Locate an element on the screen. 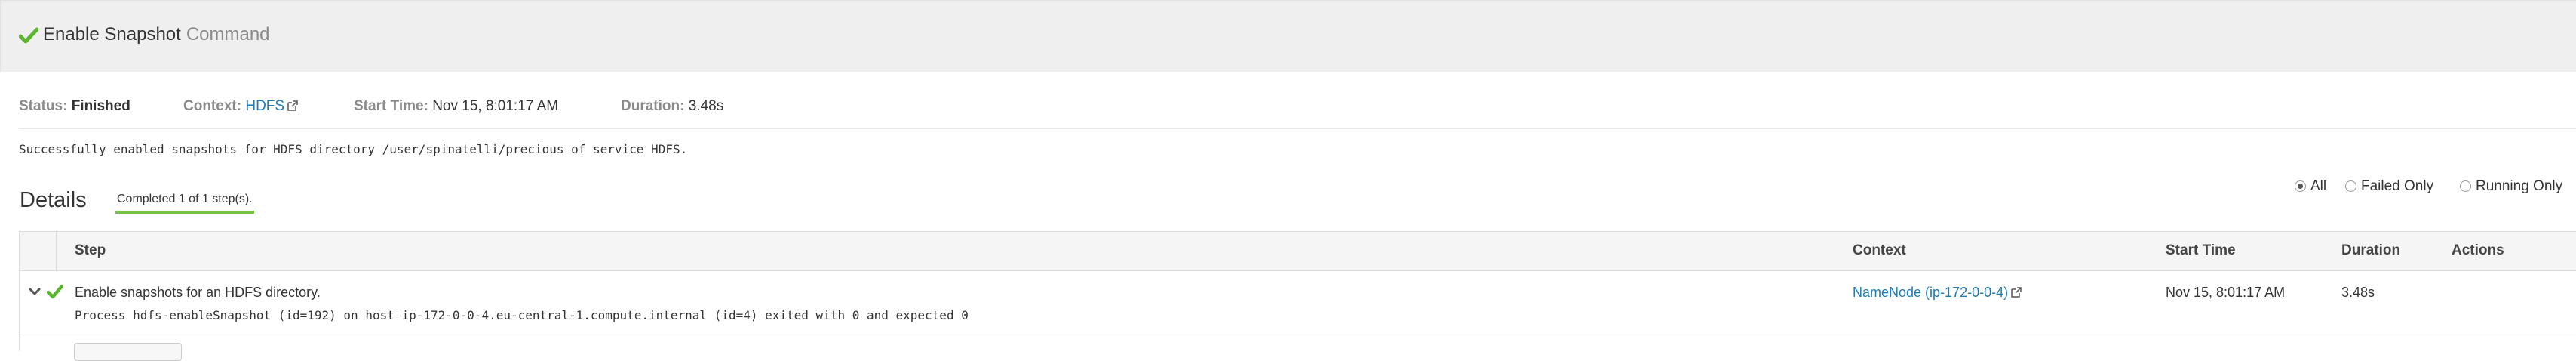 This screenshot has height=361, width=2576. start-time-field: Start Time: Nov 15, 8:01:17 AM is located at coordinates (456, 107).